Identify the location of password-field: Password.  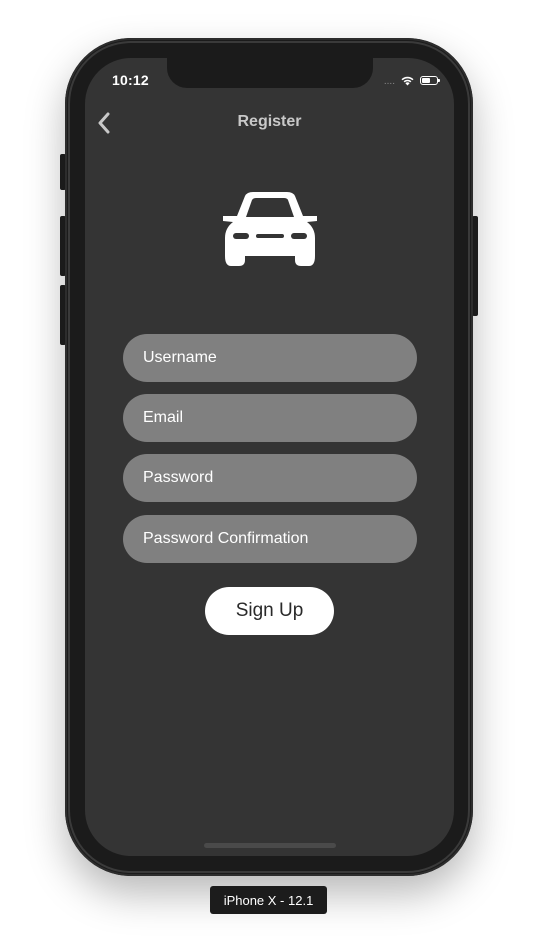
(270, 478).